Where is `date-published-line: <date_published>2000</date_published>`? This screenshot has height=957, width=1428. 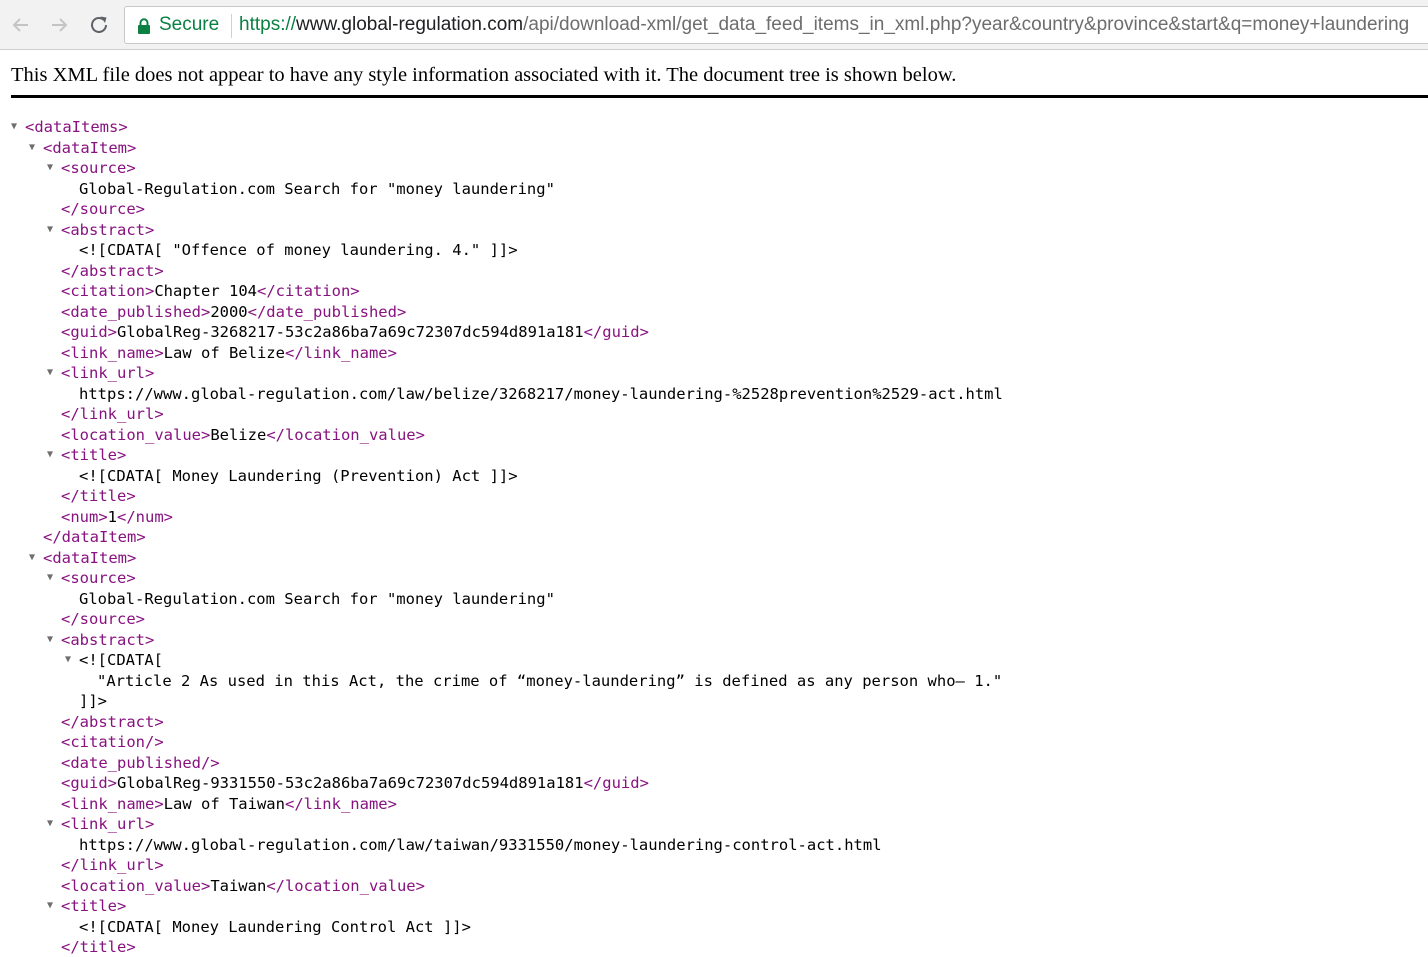
date-published-line: <date_published>2000</date_published> is located at coordinates (233, 312).